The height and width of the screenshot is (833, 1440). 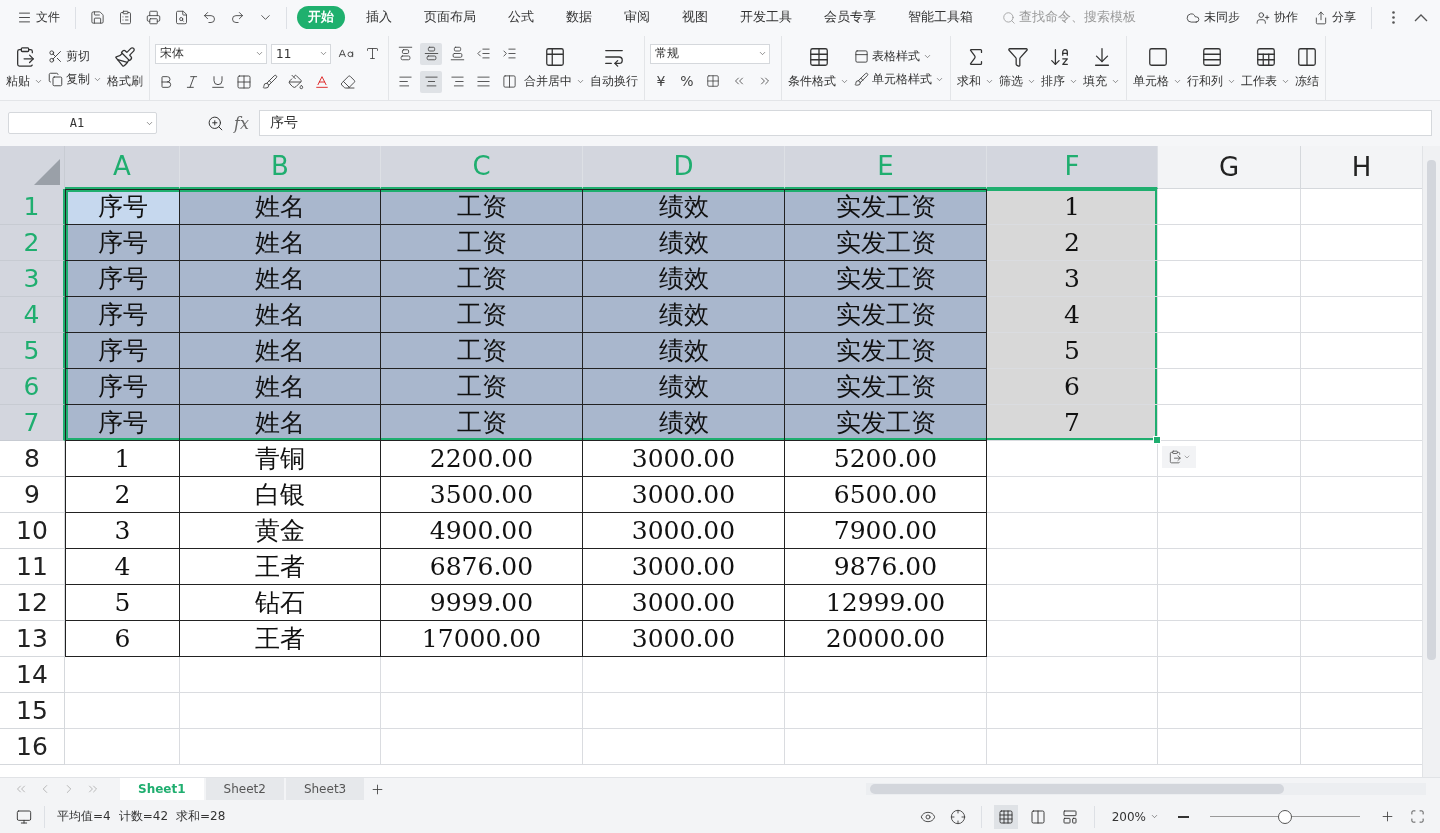 I want to click on table-cell: 2200.00, so click(x=482, y=458).